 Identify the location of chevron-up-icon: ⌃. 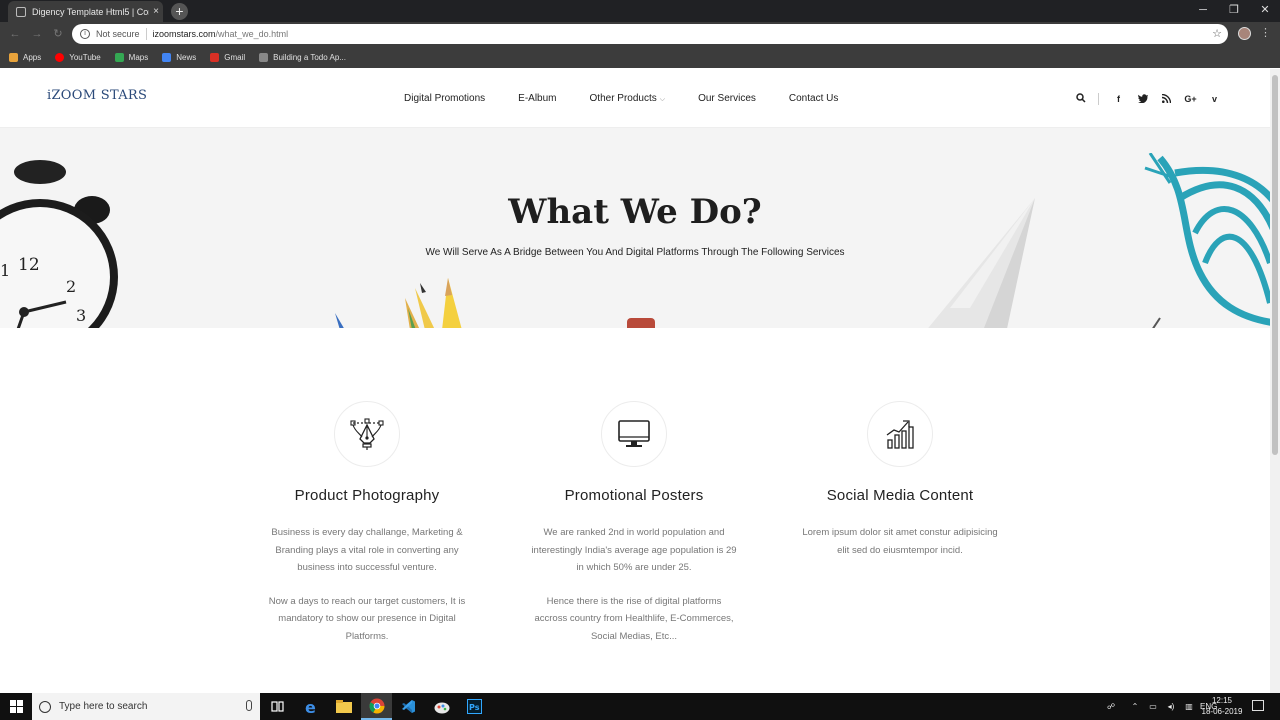
(1135, 706).